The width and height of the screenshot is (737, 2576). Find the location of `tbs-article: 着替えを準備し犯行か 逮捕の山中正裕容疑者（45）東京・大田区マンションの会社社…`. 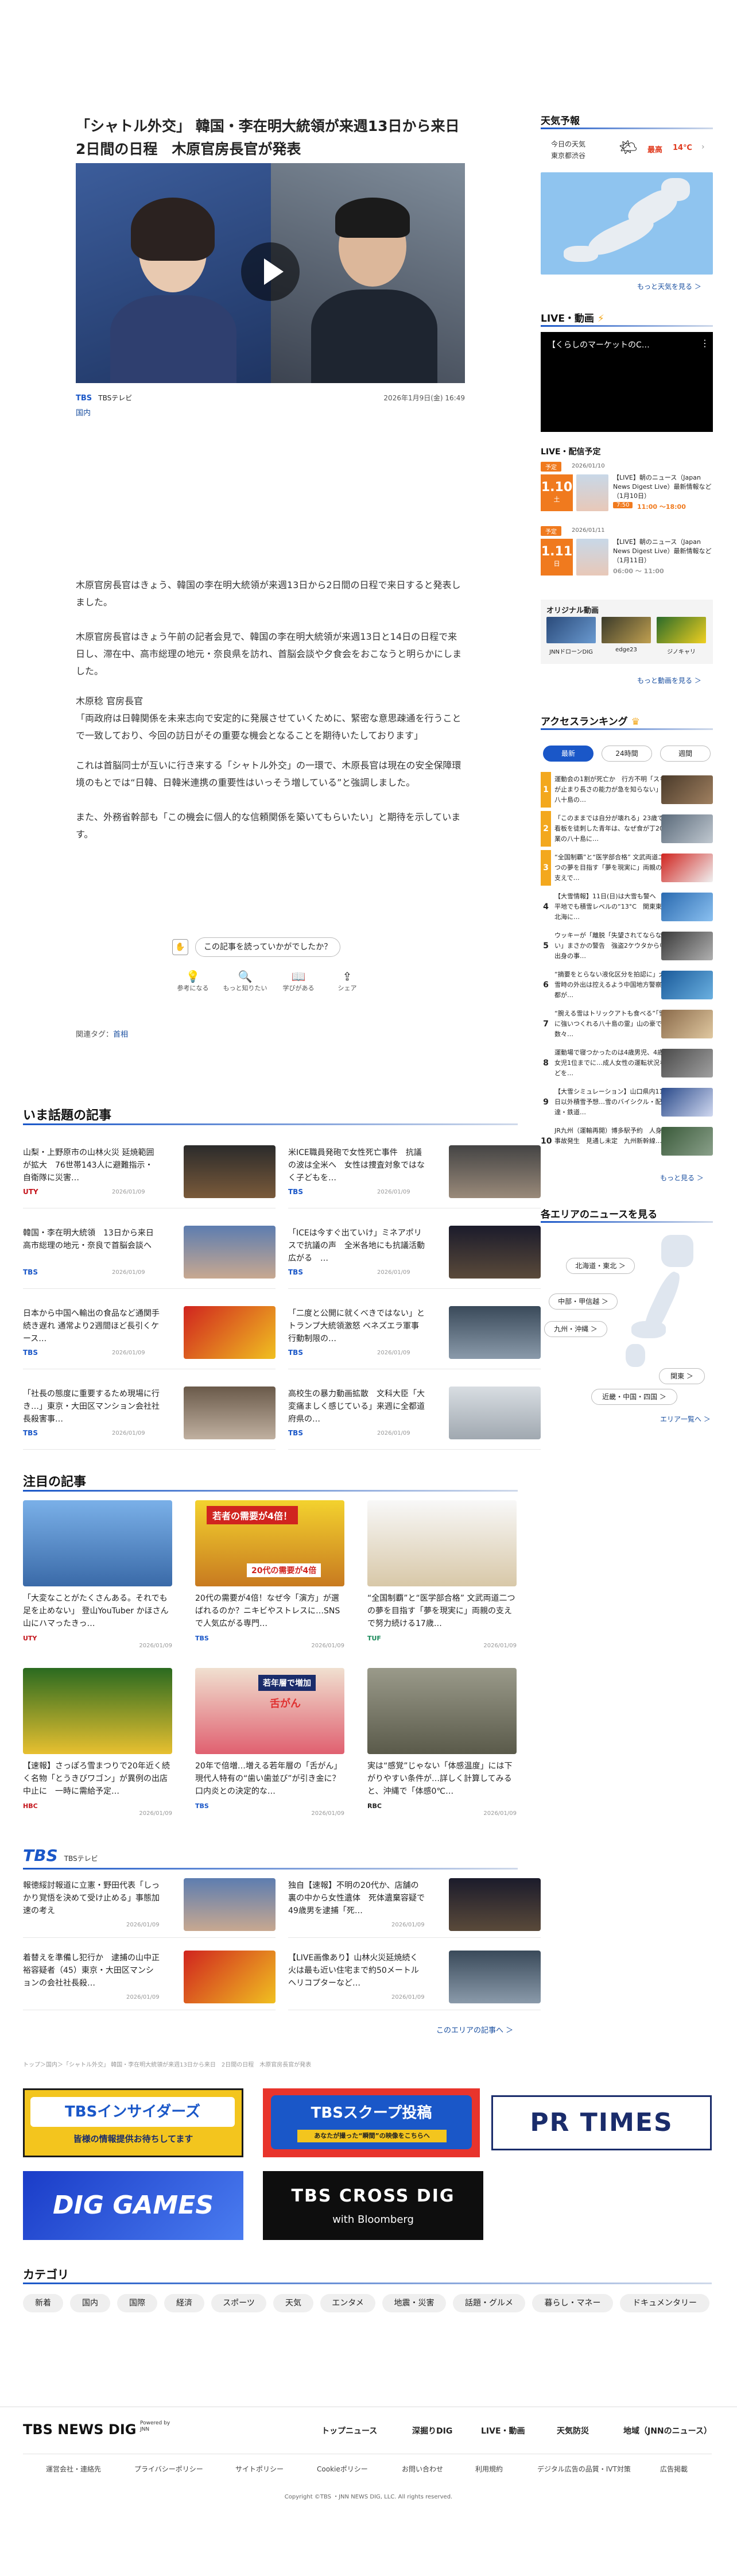

tbs-article: 着替えを準備し犯行か 逮捕の山中正裕容疑者（45）東京・大田区マンションの会社社… is located at coordinates (150, 1980).